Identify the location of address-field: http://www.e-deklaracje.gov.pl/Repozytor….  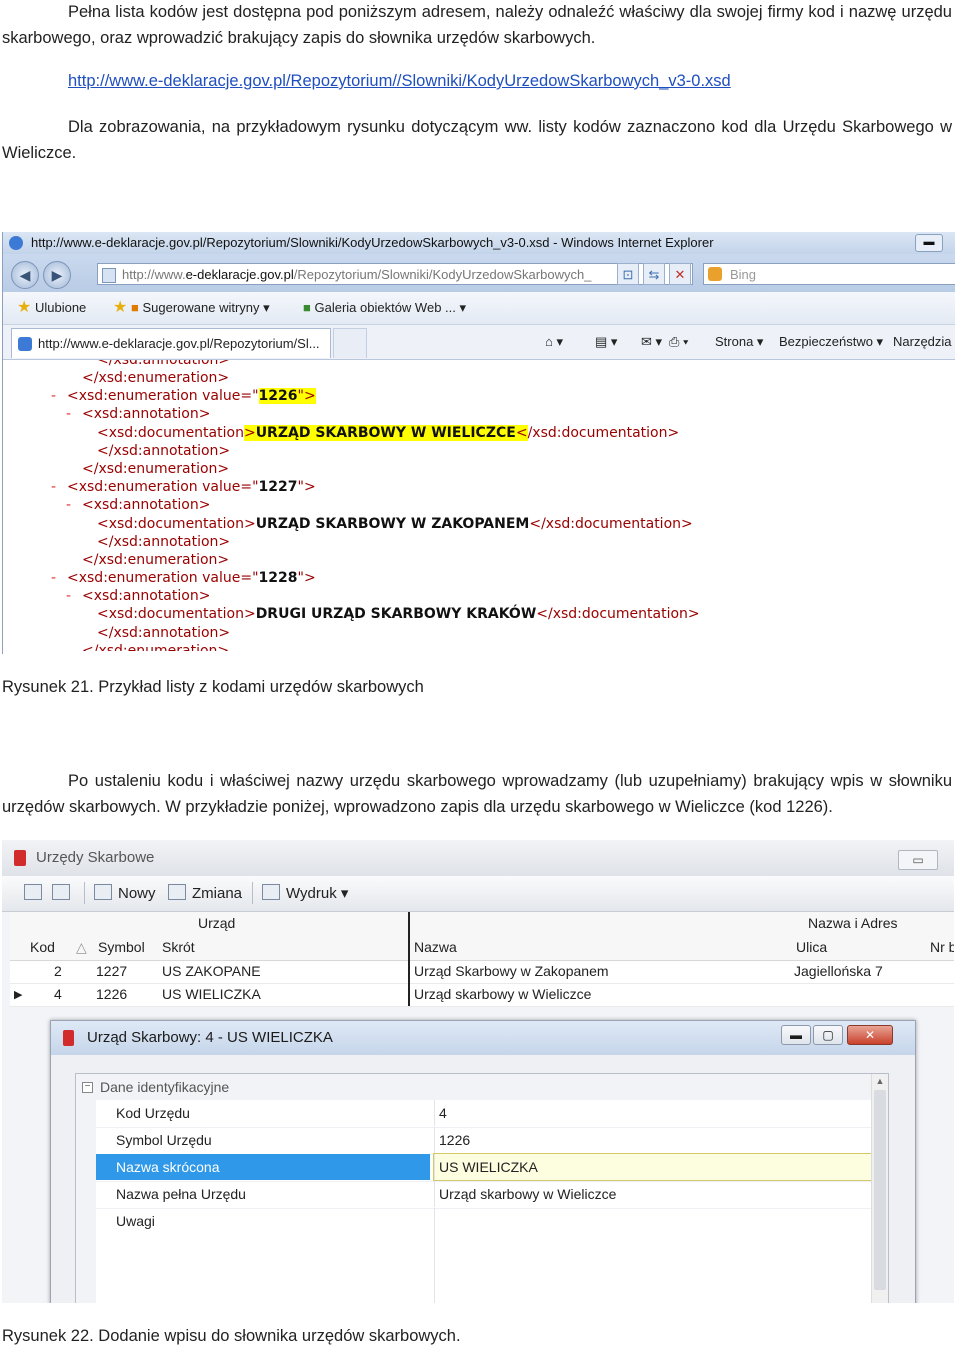
(395, 274).